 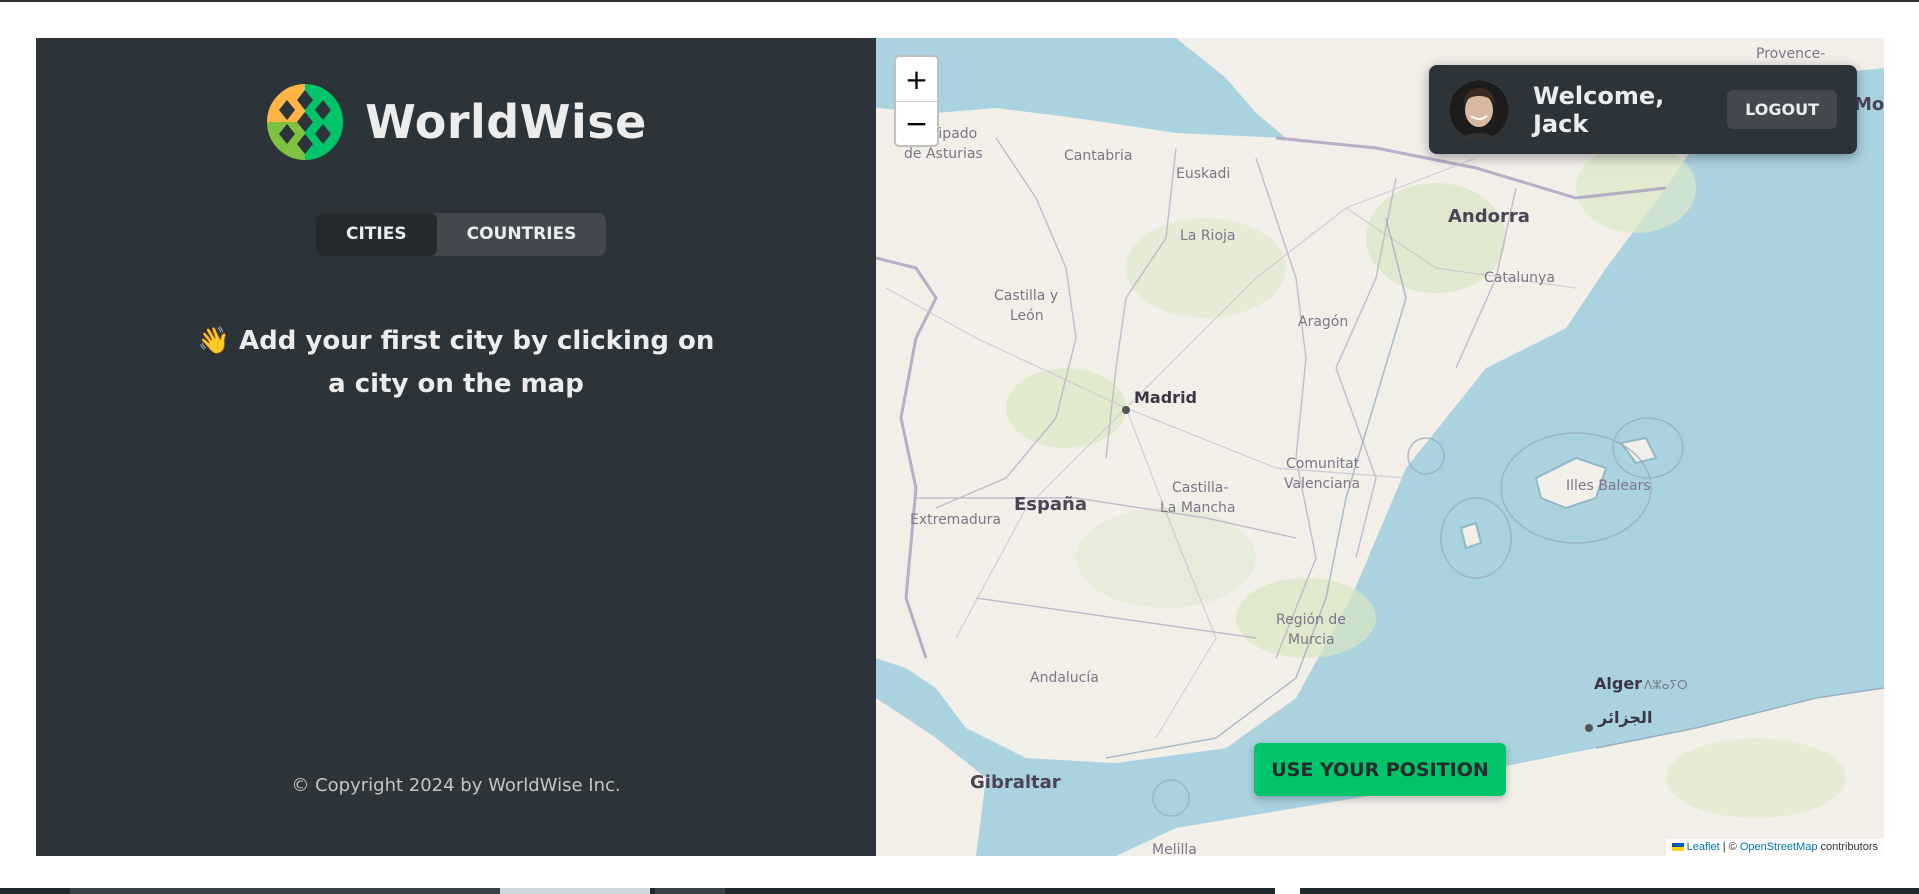 What do you see at coordinates (1174, 849) in the screenshot?
I see `map-label-melilla: Melilla` at bounding box center [1174, 849].